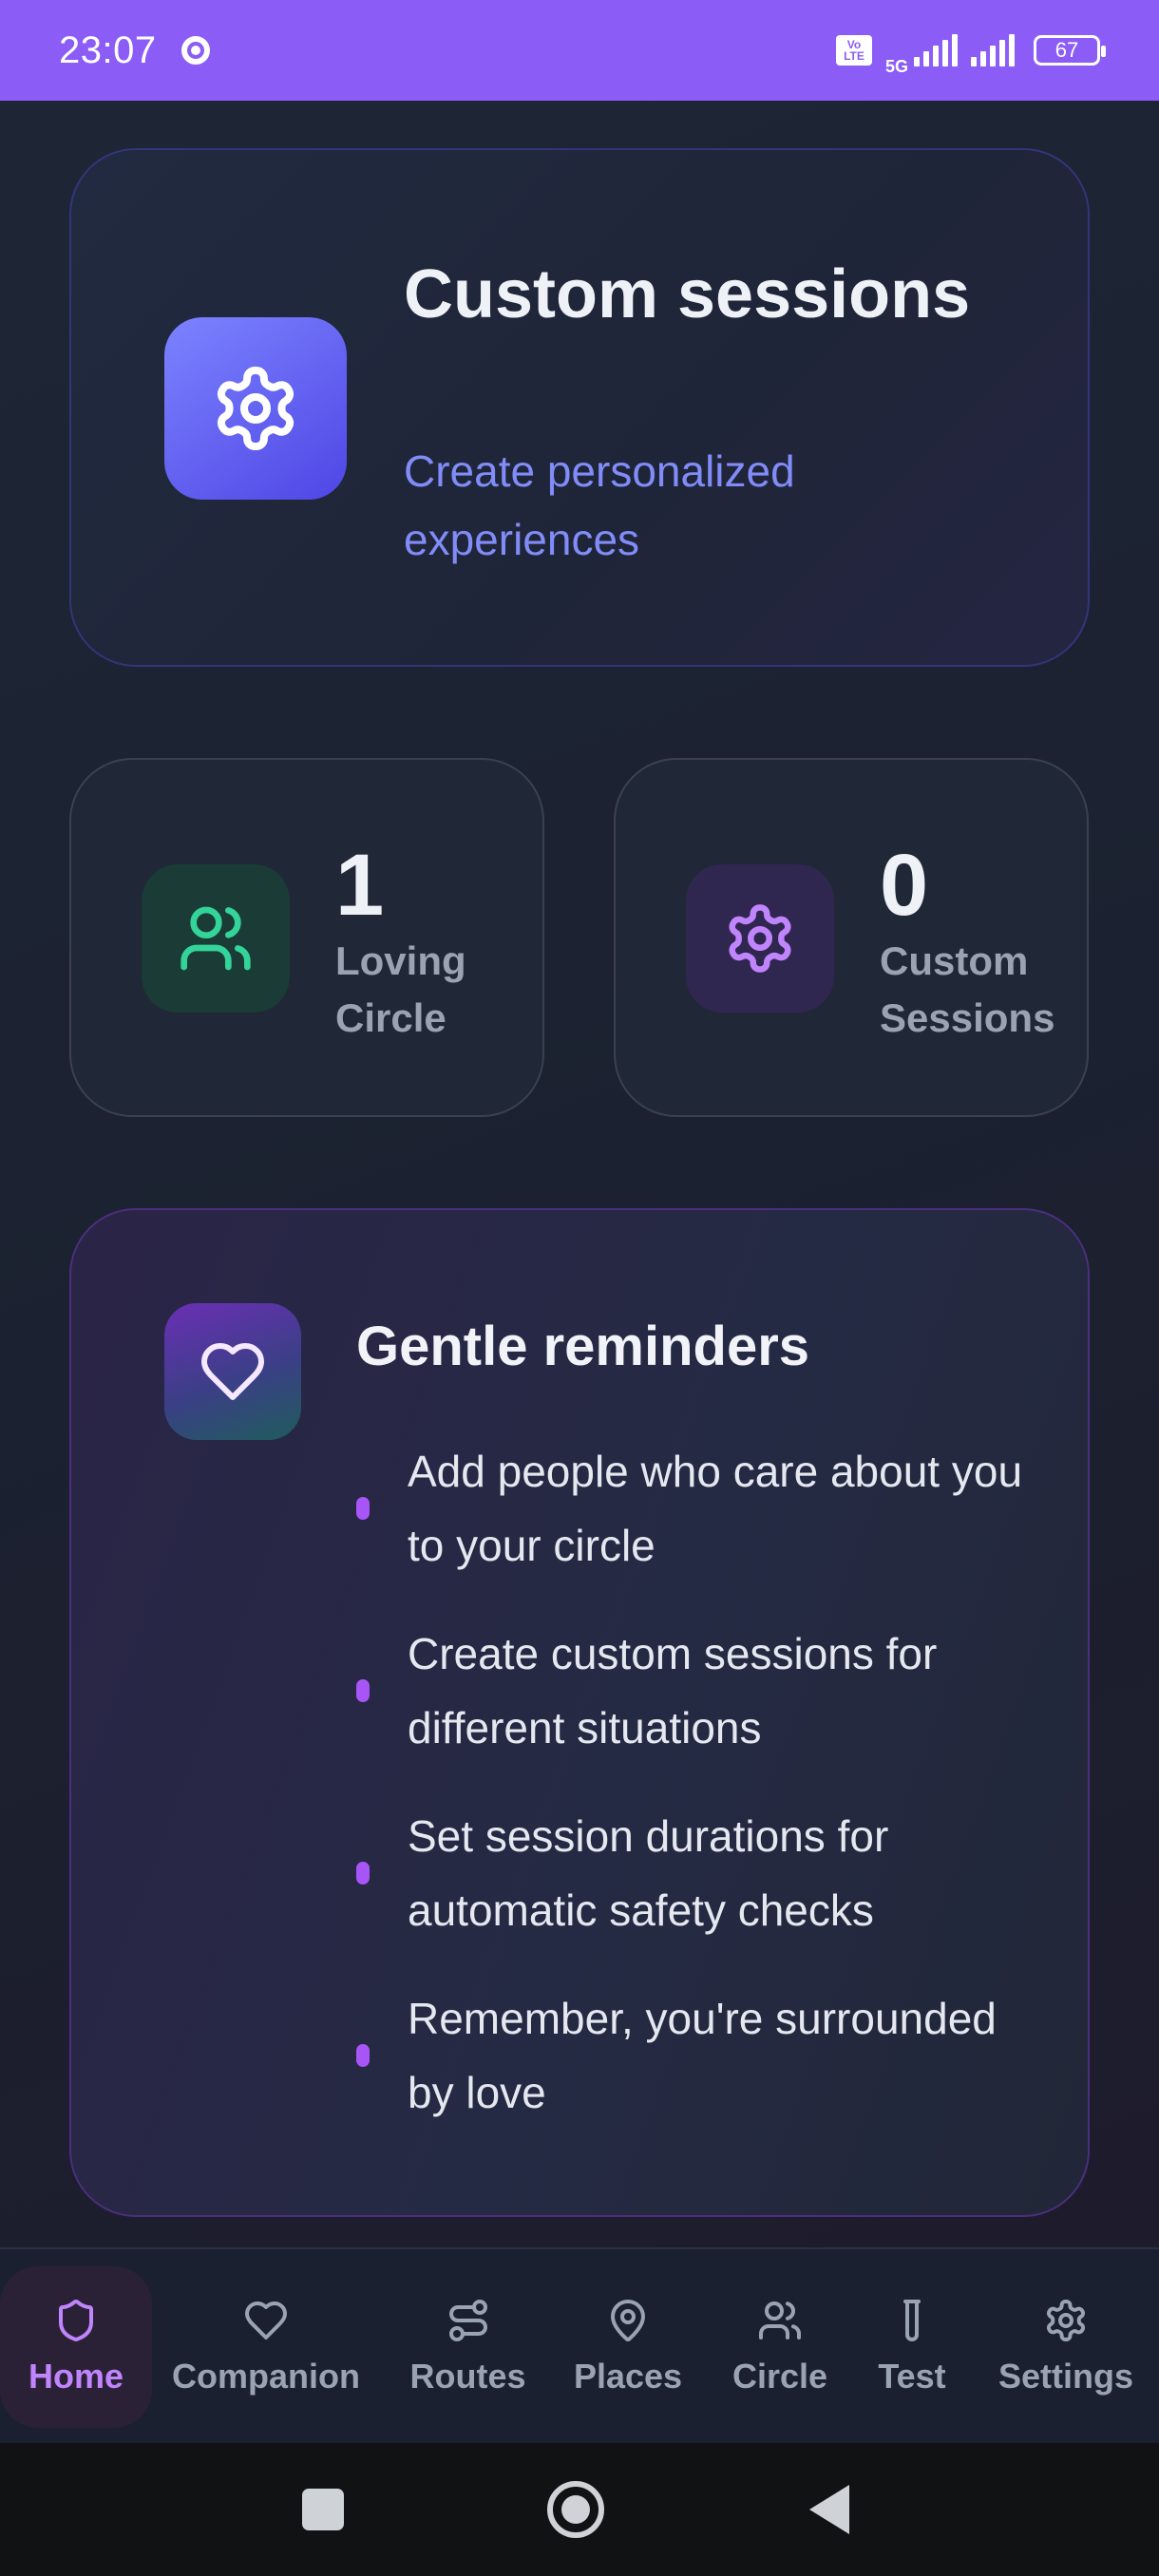  Describe the element at coordinates (853, 50) in the screenshot. I see `volte-badge: Vo LTE` at that location.